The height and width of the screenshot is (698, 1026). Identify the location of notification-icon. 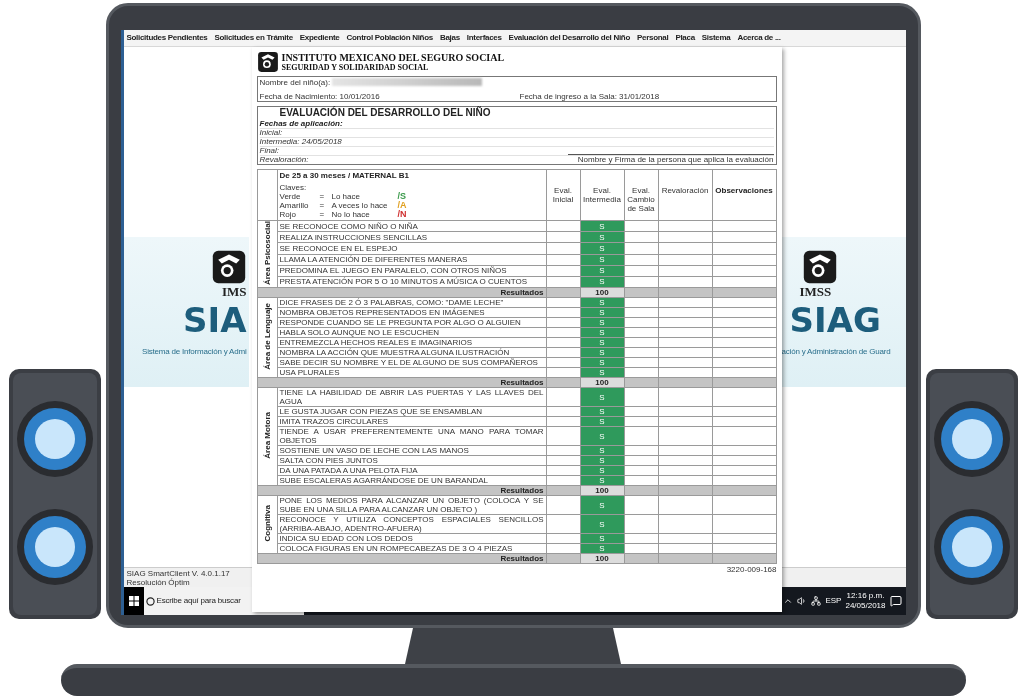
(895, 601).